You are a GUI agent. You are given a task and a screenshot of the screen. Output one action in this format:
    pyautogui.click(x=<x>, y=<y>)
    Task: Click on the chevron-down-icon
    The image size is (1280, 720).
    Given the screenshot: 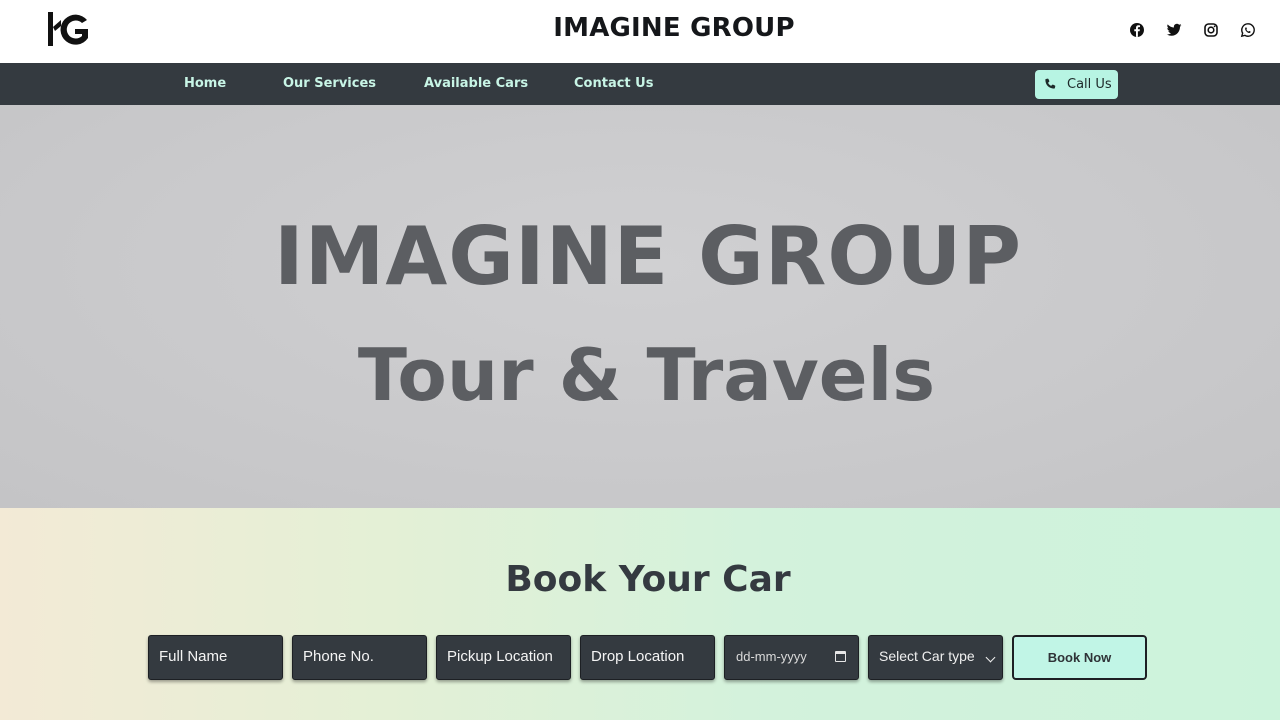 What is the action you would take?
    pyautogui.click(x=990, y=657)
    